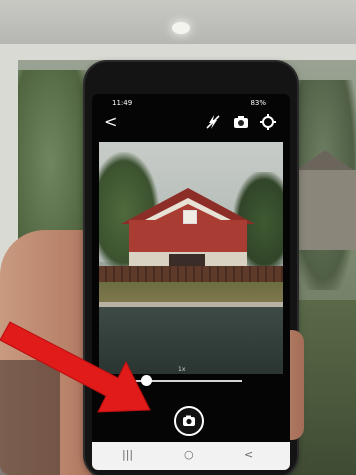 The height and width of the screenshot is (475, 356). Describe the element at coordinates (191, 123) in the screenshot. I see `camera-top-bar: <` at that location.